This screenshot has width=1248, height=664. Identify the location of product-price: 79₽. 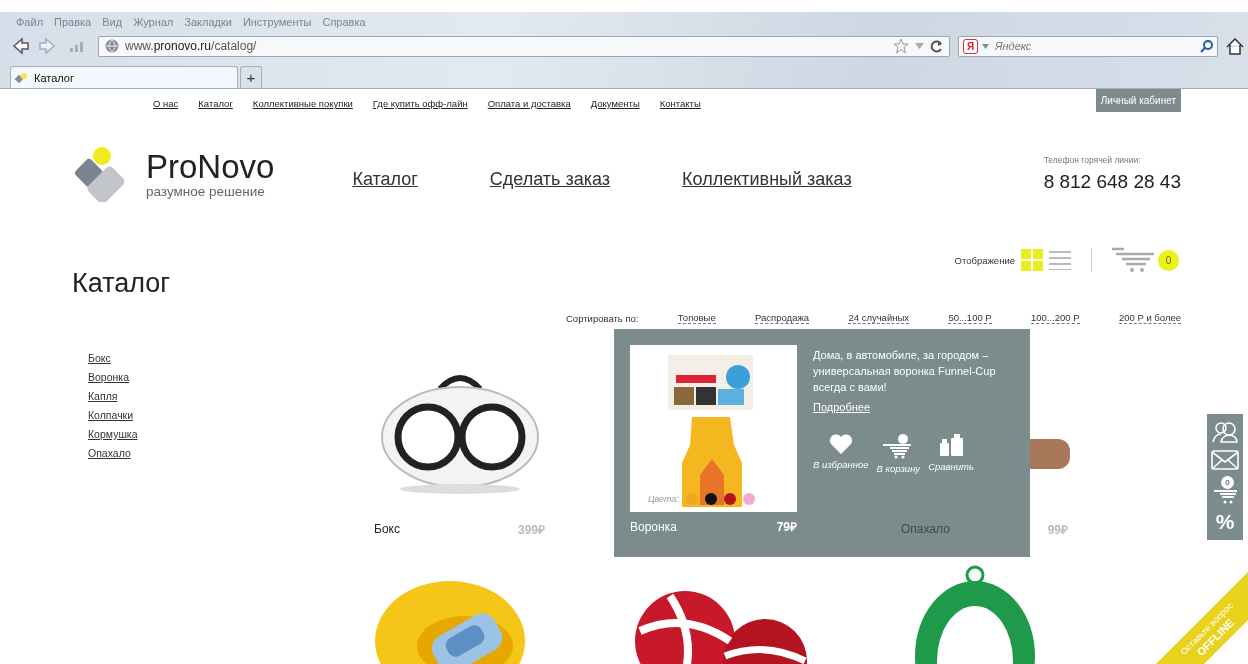
(786, 527).